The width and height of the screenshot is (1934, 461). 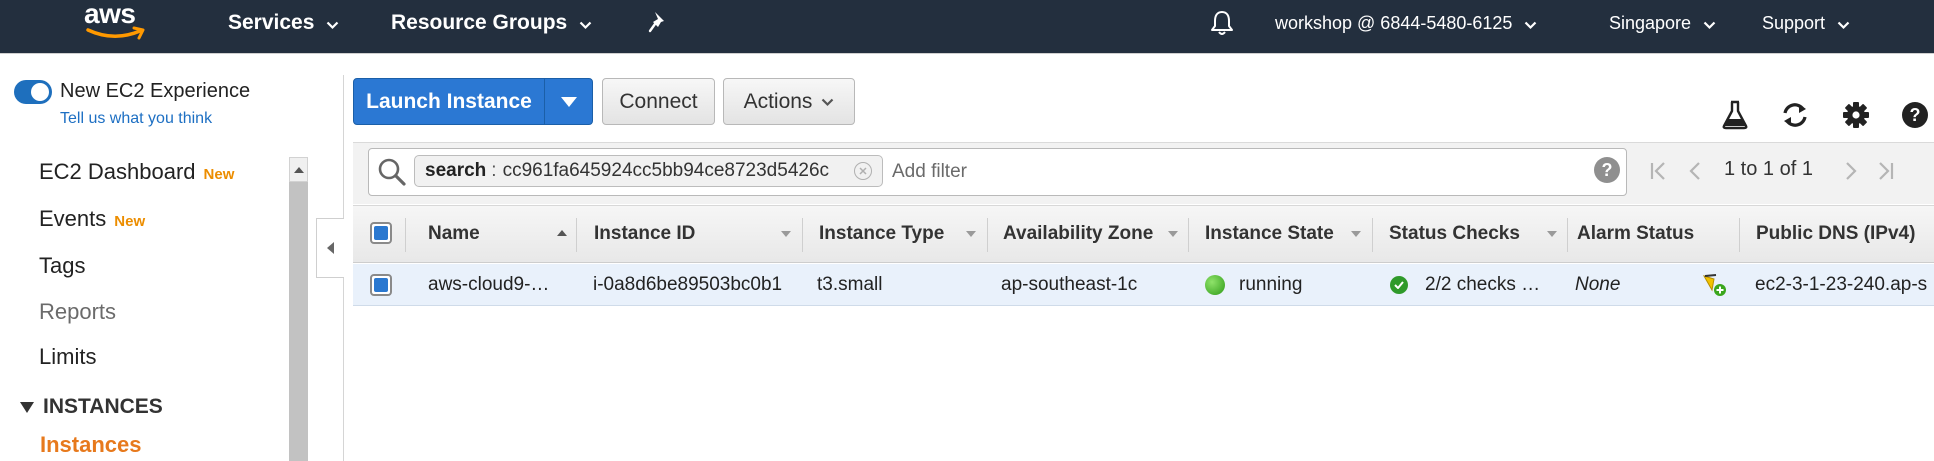 What do you see at coordinates (644, 234) in the screenshot?
I see `column-header-instance-id: Instance ID` at bounding box center [644, 234].